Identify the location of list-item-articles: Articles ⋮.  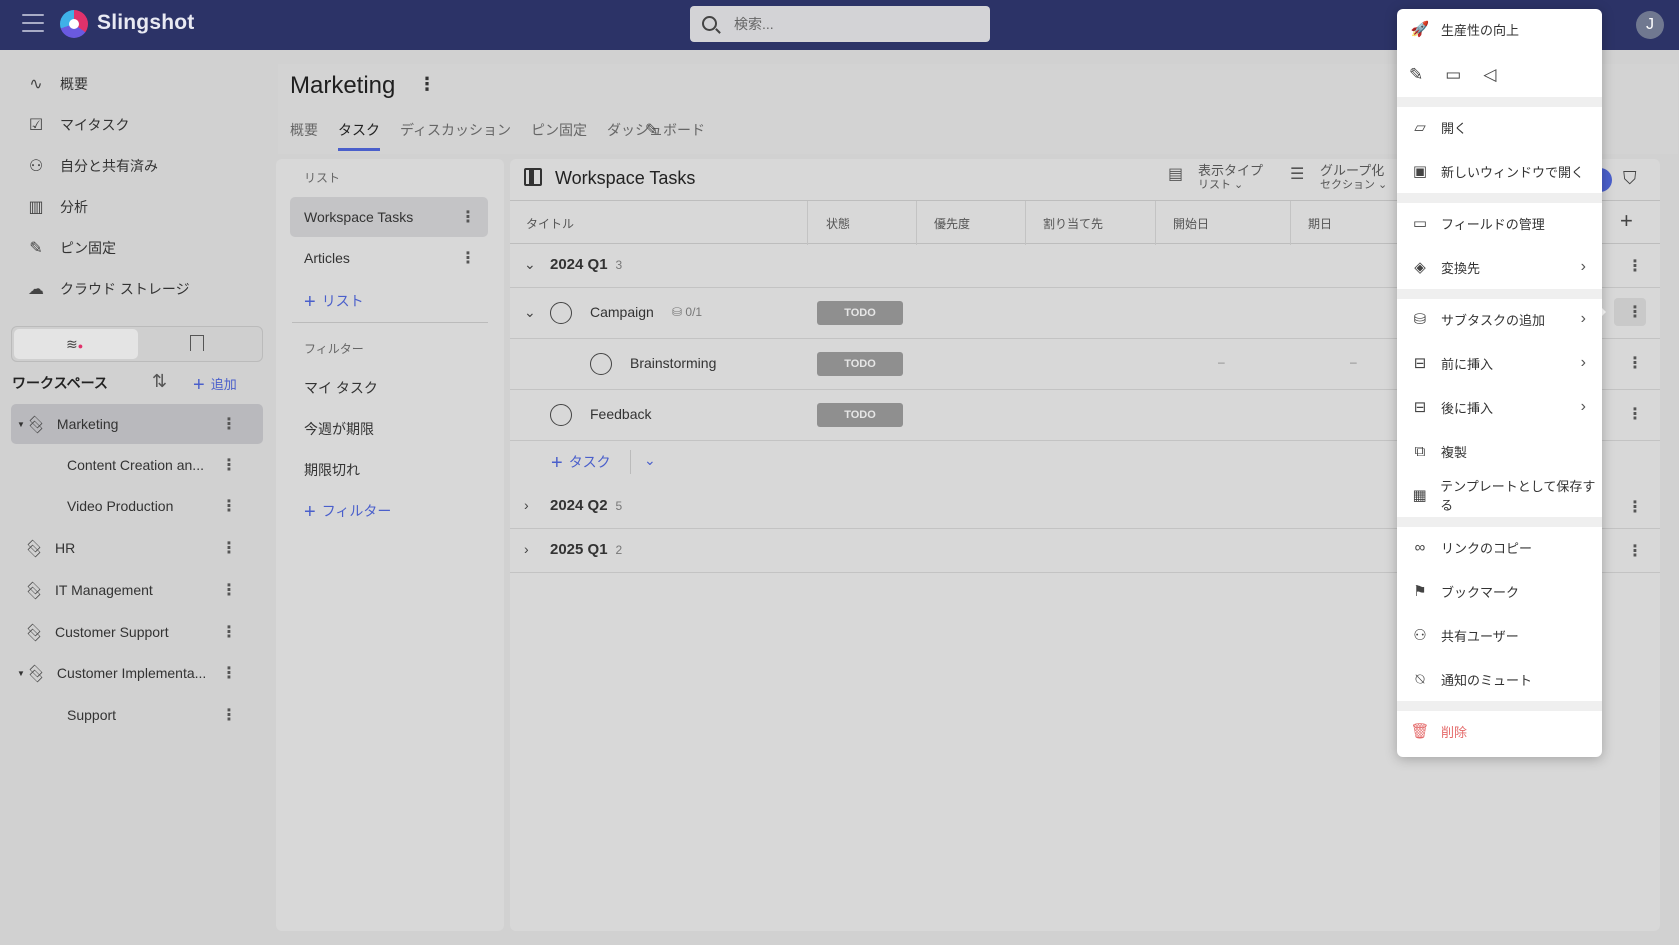
(389, 258).